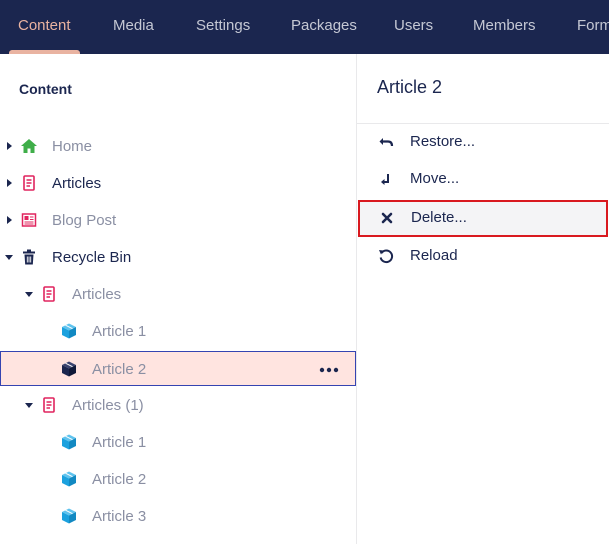  Describe the element at coordinates (45, 89) in the screenshot. I see `tree-heading: Content` at that location.